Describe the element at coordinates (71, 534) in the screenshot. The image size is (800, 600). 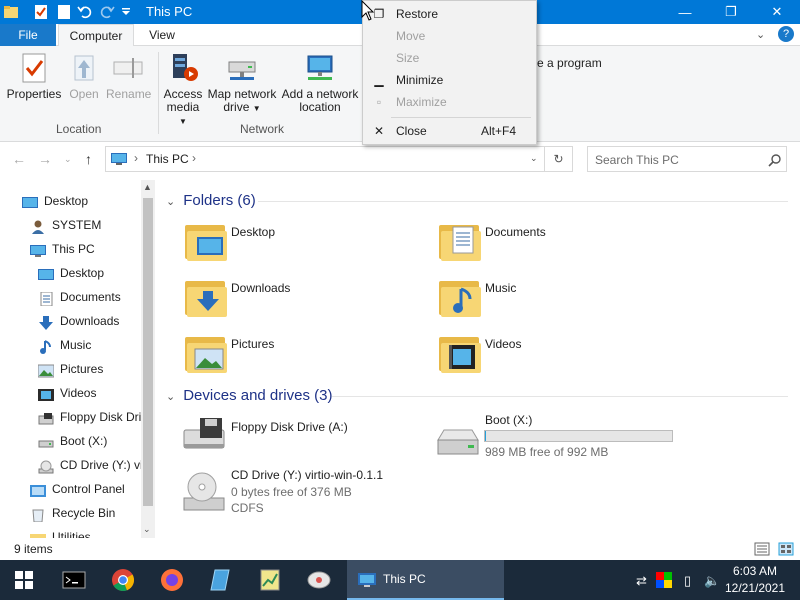
I see `sidebar-item-label: Utilities` at that location.